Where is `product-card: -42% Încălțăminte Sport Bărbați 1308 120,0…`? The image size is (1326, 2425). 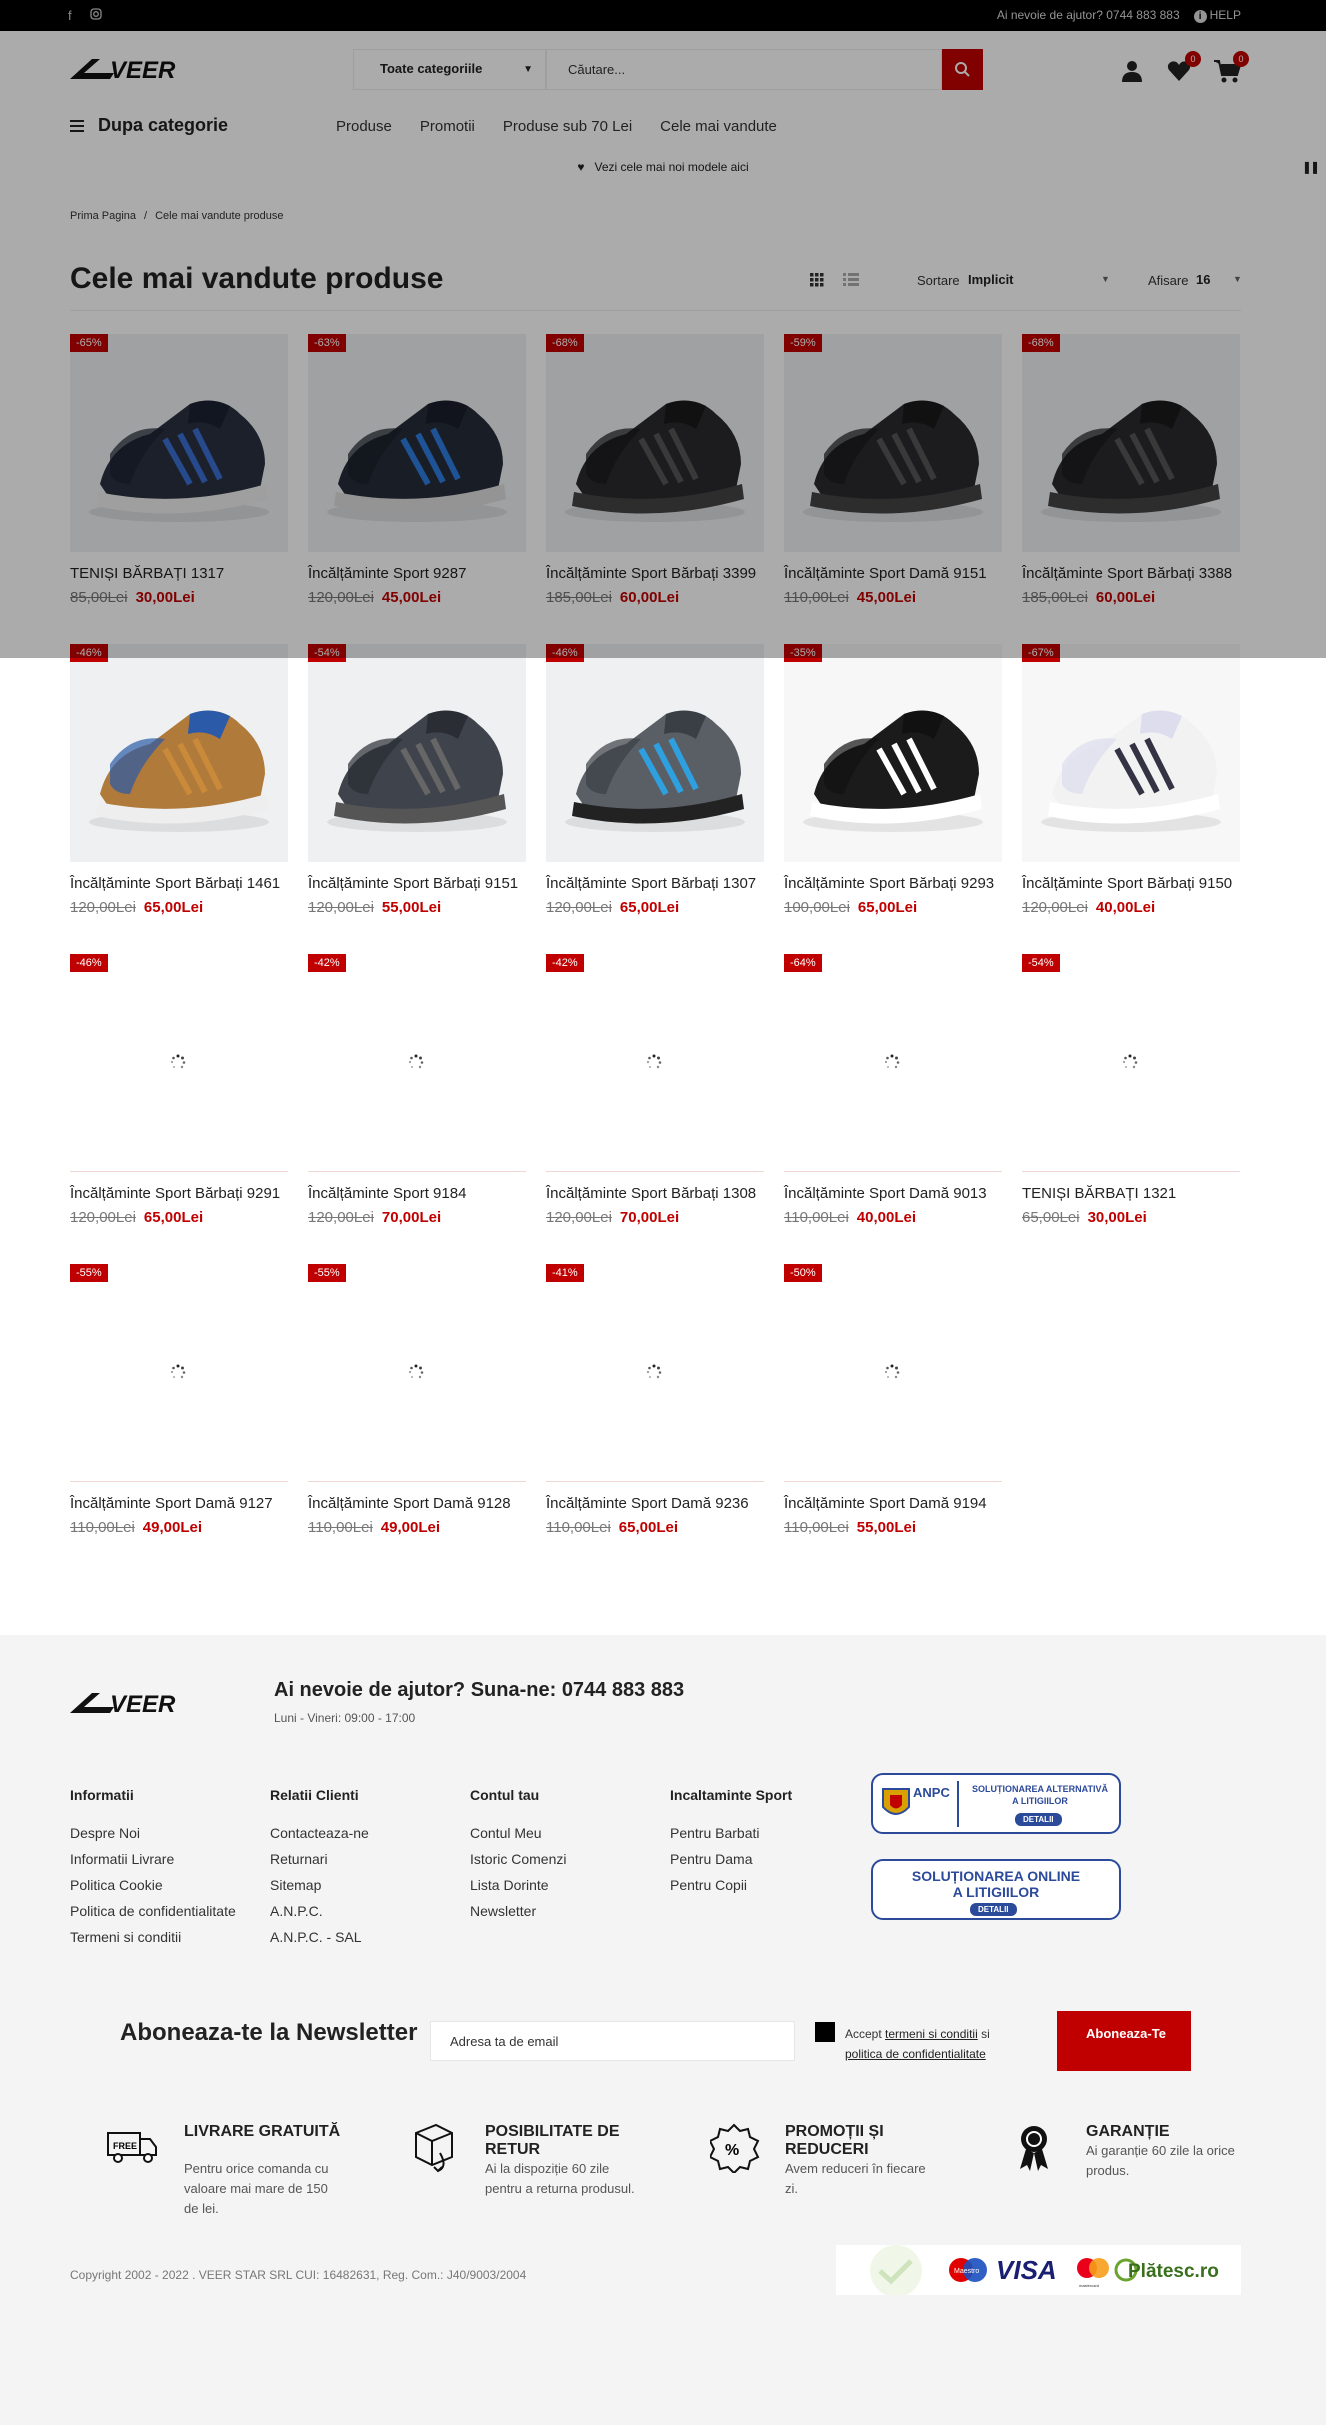
product-card: -42% Încălțăminte Sport Bărbați 1308 120,0… is located at coordinates (655, 1090).